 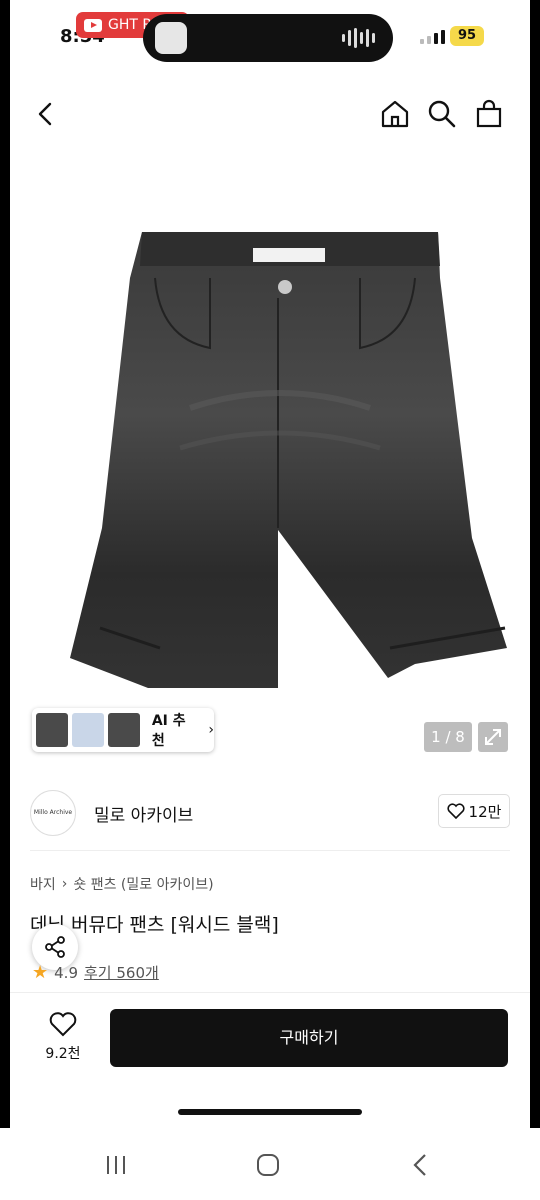 I want to click on ai-recommend-label: AI 추천, so click(x=175, y=730).